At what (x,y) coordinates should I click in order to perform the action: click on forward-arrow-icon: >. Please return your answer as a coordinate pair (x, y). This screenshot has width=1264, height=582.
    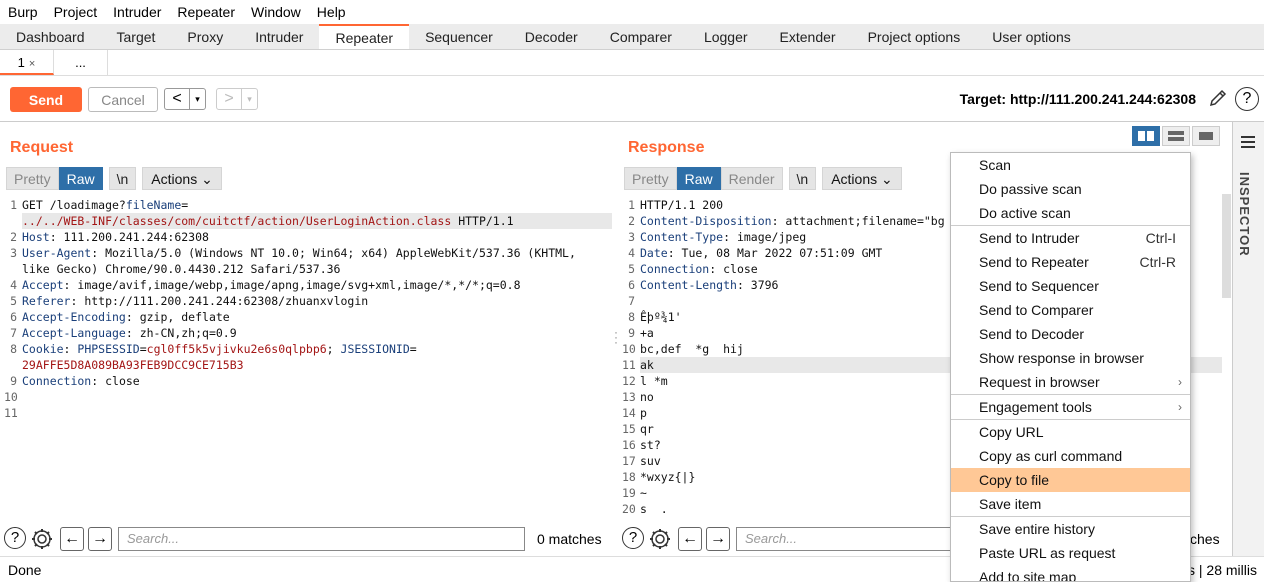
    Looking at the image, I should click on (229, 99).